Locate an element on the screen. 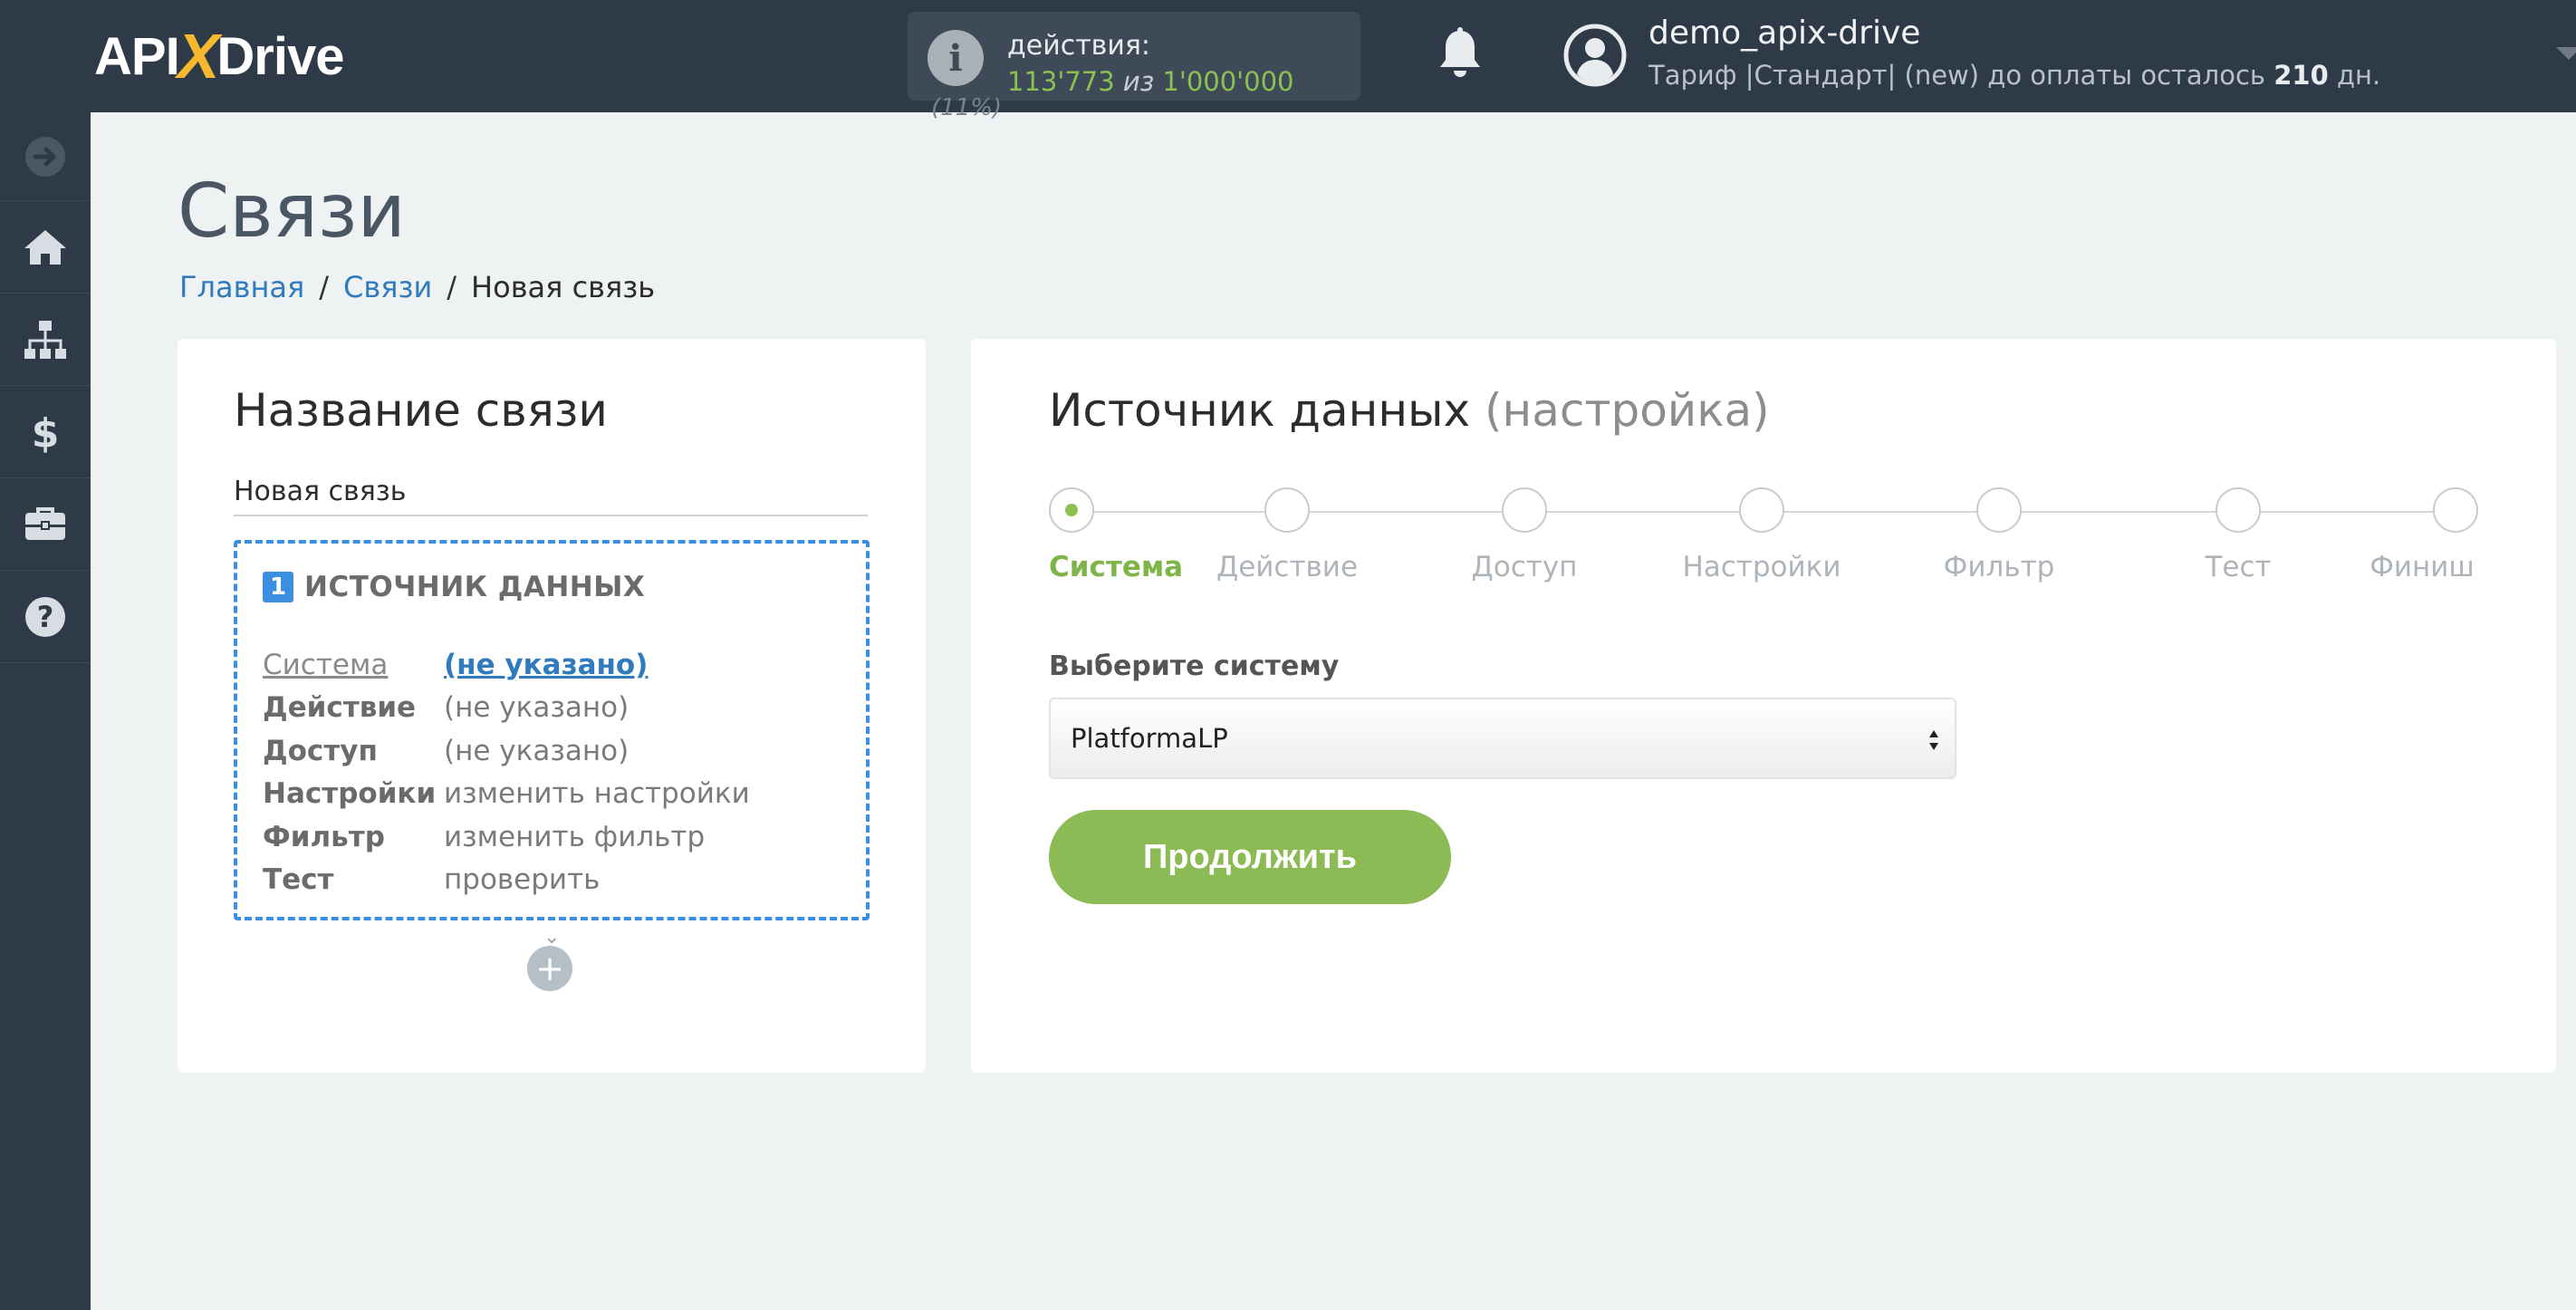  home-icon is located at coordinates (45, 247).